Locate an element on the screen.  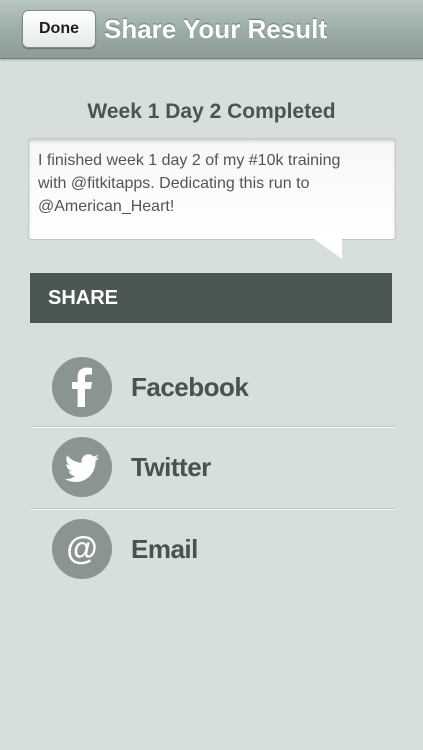
share-twitter-row: Twitter is located at coordinates (213, 467).